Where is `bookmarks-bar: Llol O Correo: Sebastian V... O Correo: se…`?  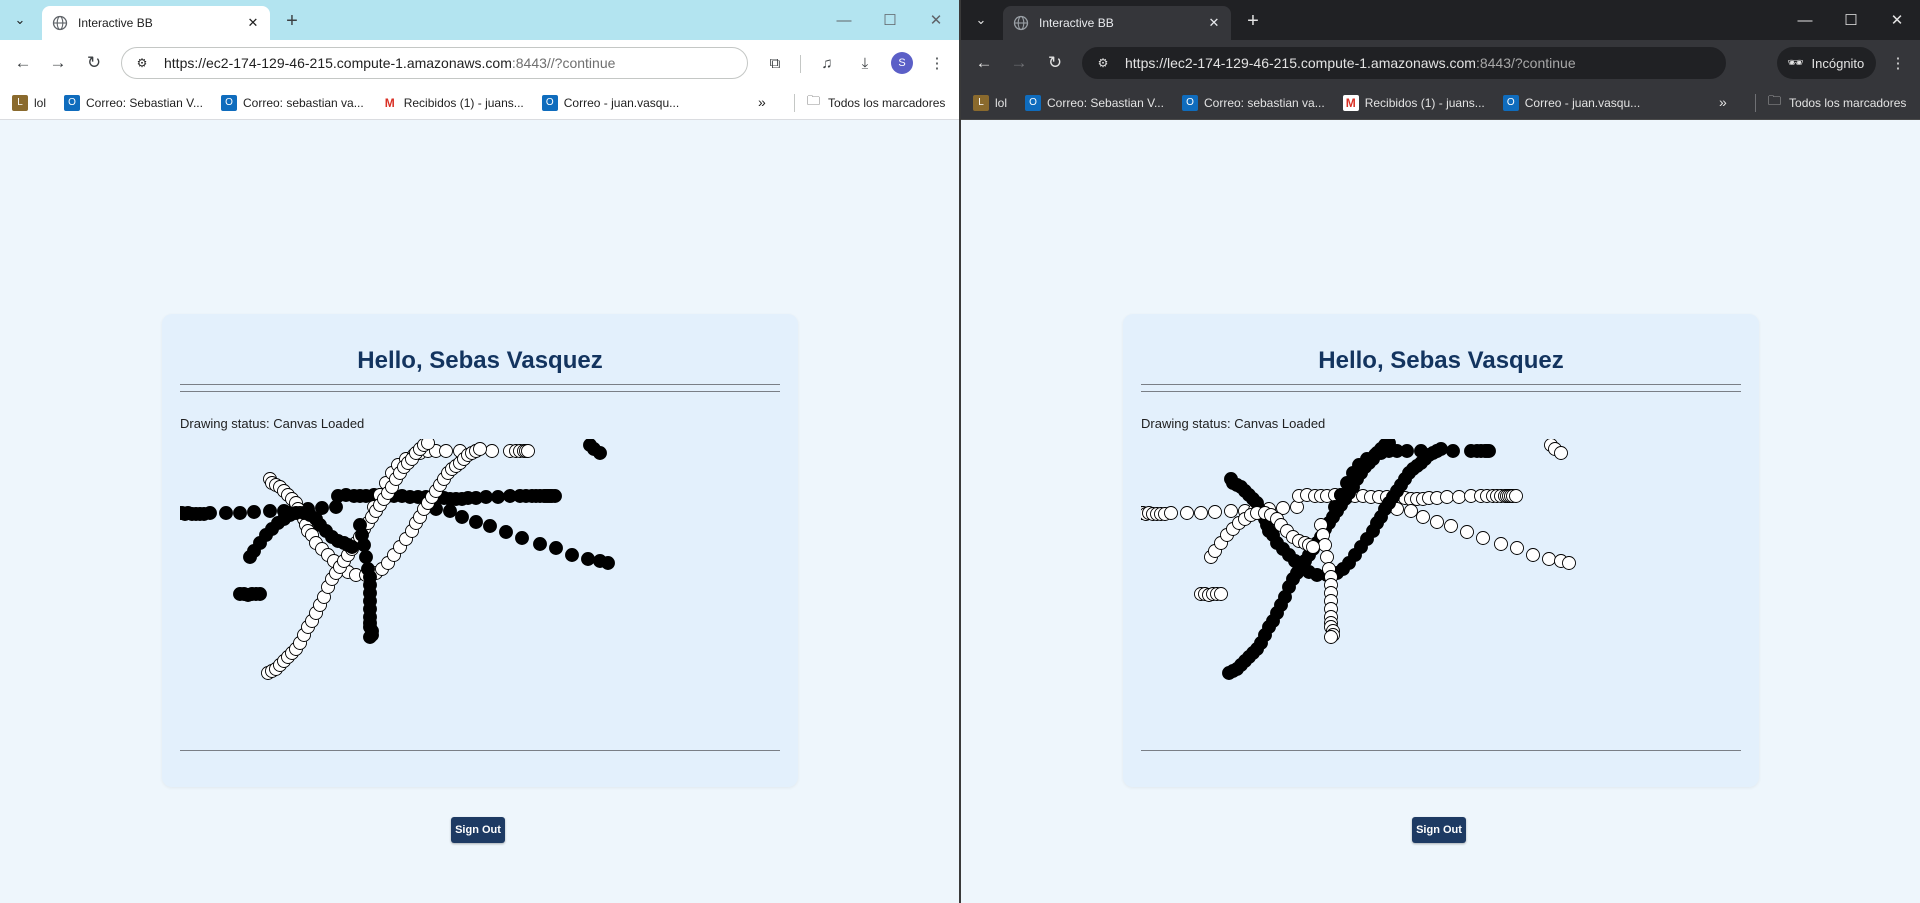
bookmarks-bar: Llol O Correo: Sebastian V... O Correo: se… is located at coordinates (479, 103).